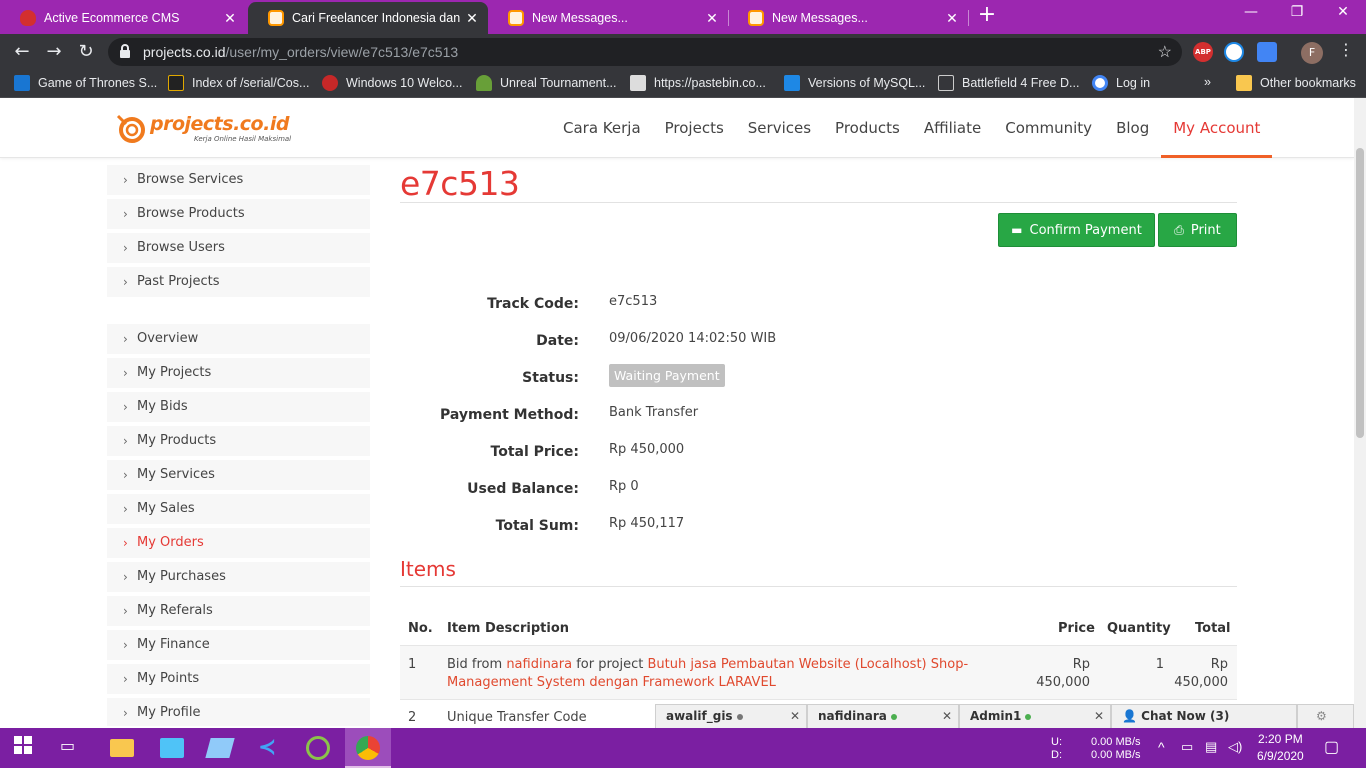  Describe the element at coordinates (867, 128) in the screenshot. I see `nav-products: Products` at that location.